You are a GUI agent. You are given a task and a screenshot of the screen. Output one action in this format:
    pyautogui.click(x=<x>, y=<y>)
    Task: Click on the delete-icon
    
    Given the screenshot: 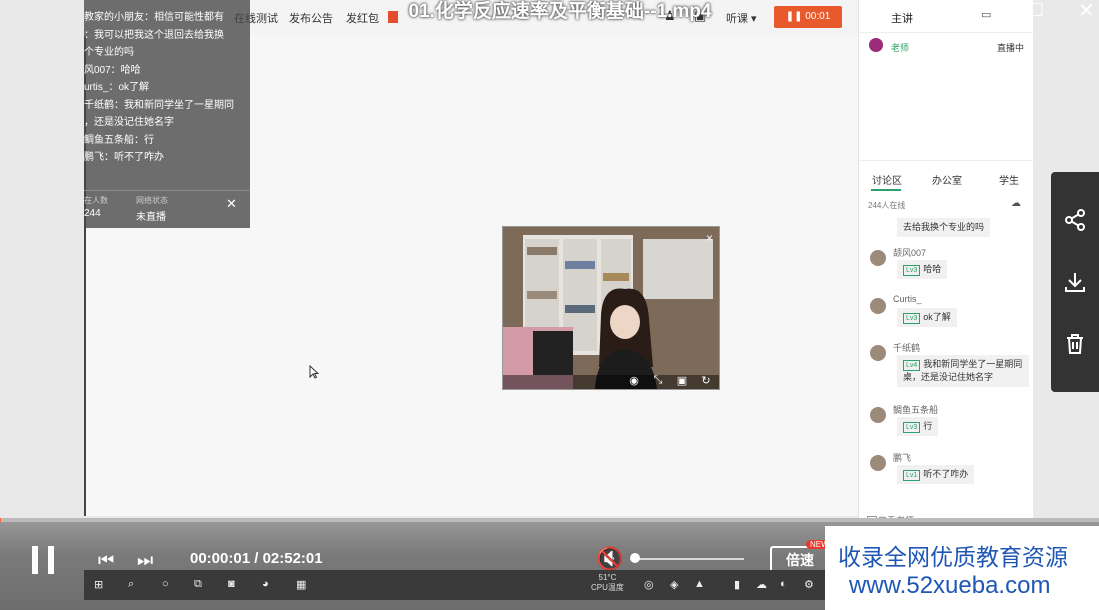 What is the action you would take?
    pyautogui.click(x=1075, y=344)
    